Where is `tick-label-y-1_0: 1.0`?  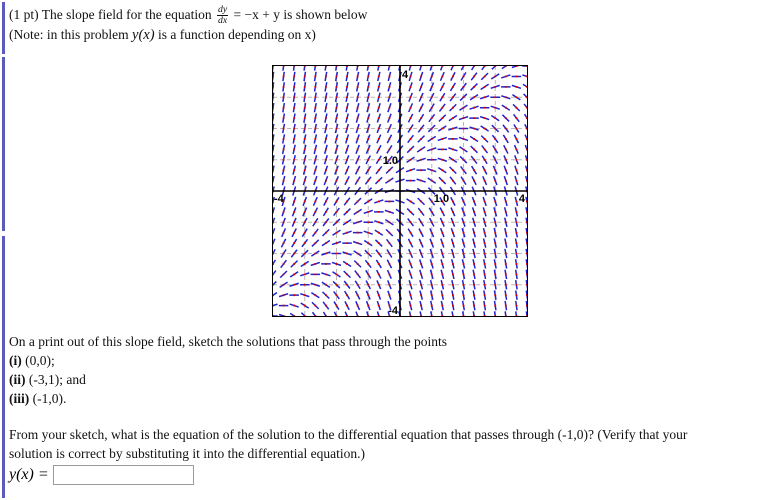 tick-label-y-1_0: 1.0 is located at coordinates (390, 161).